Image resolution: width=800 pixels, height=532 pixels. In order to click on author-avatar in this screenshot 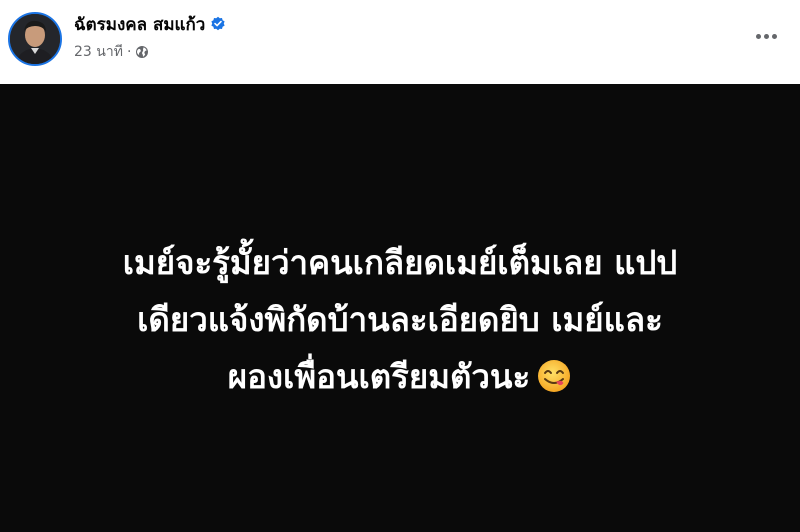, I will do `click(35, 39)`.